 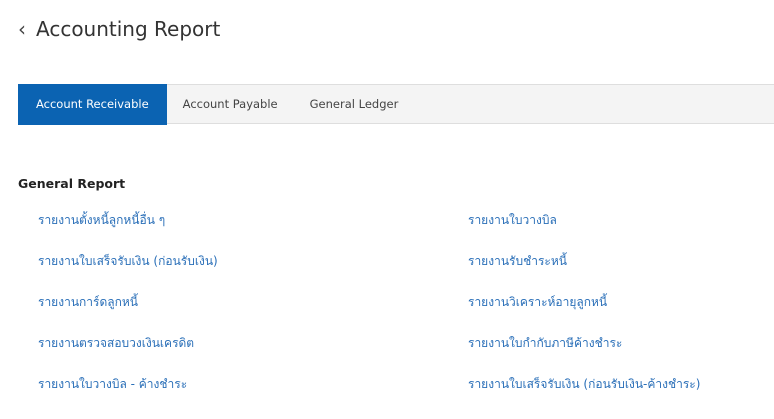 I want to click on report-link: รายงานรับชำระหนี้, so click(x=517, y=261).